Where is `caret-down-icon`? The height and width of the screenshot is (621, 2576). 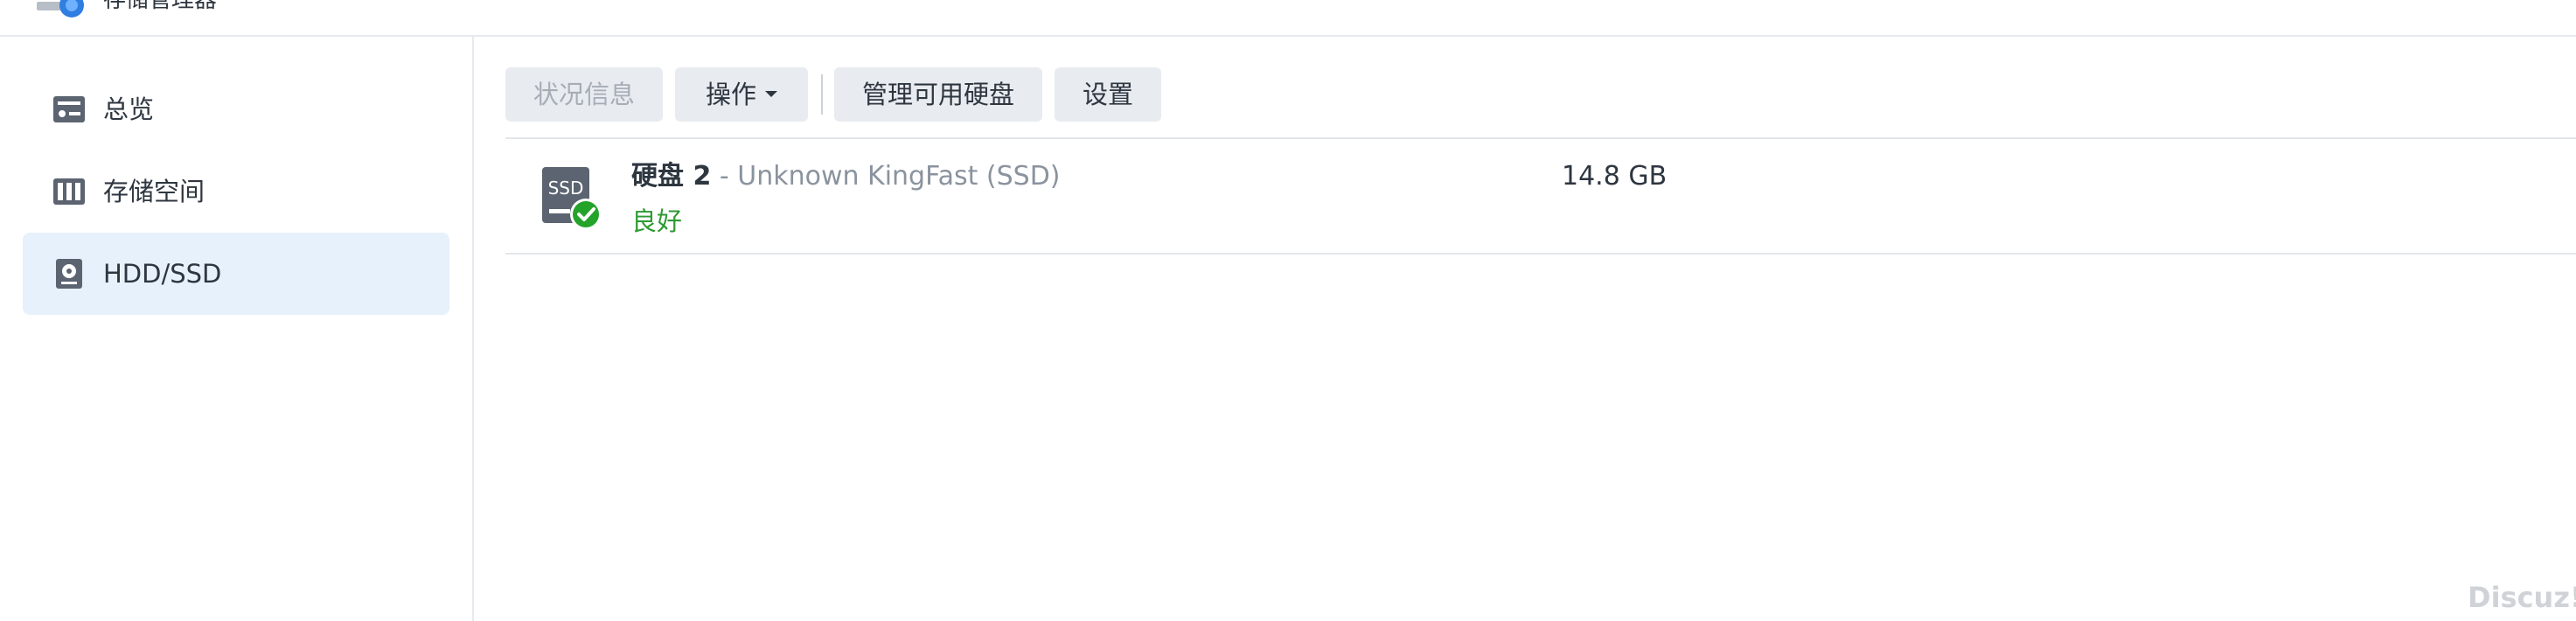
caret-down-icon is located at coordinates (771, 93).